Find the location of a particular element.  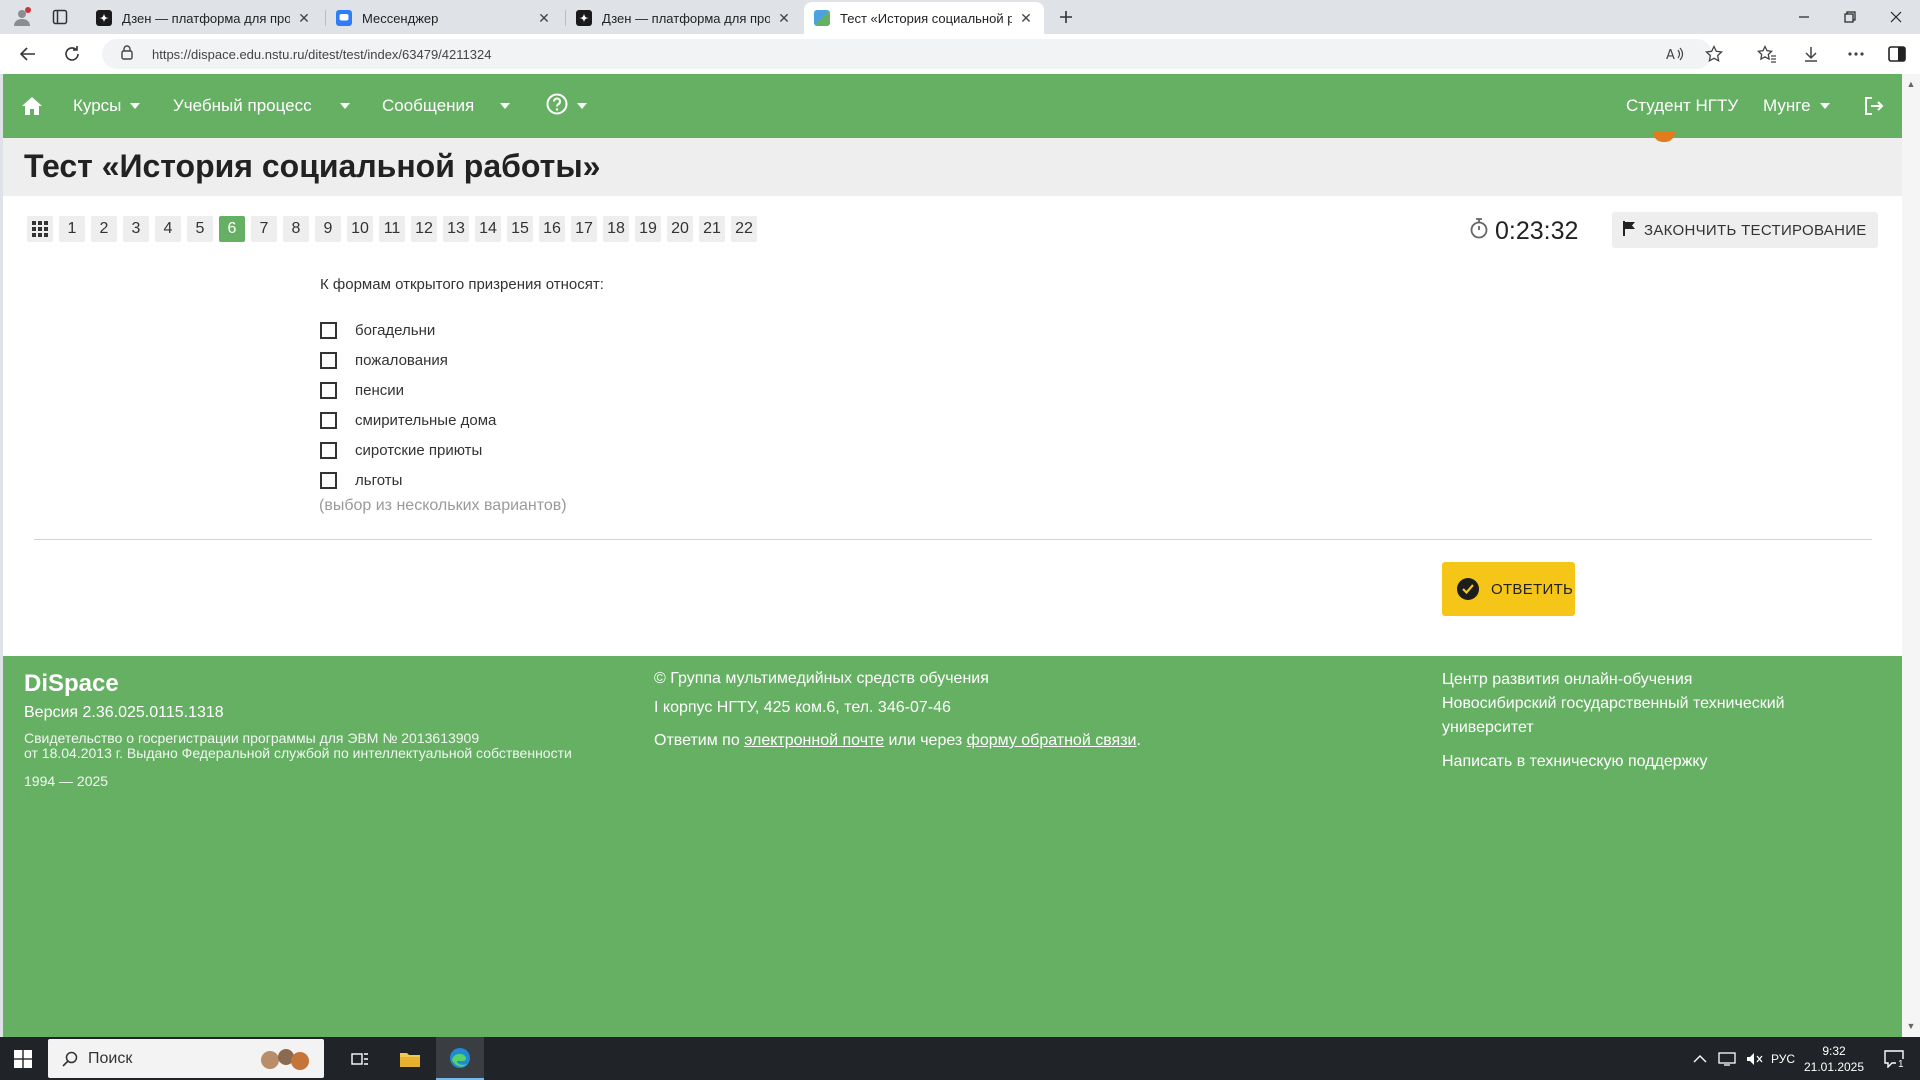

page-scrollbar: ▲ ▼ is located at coordinates (1911, 555).